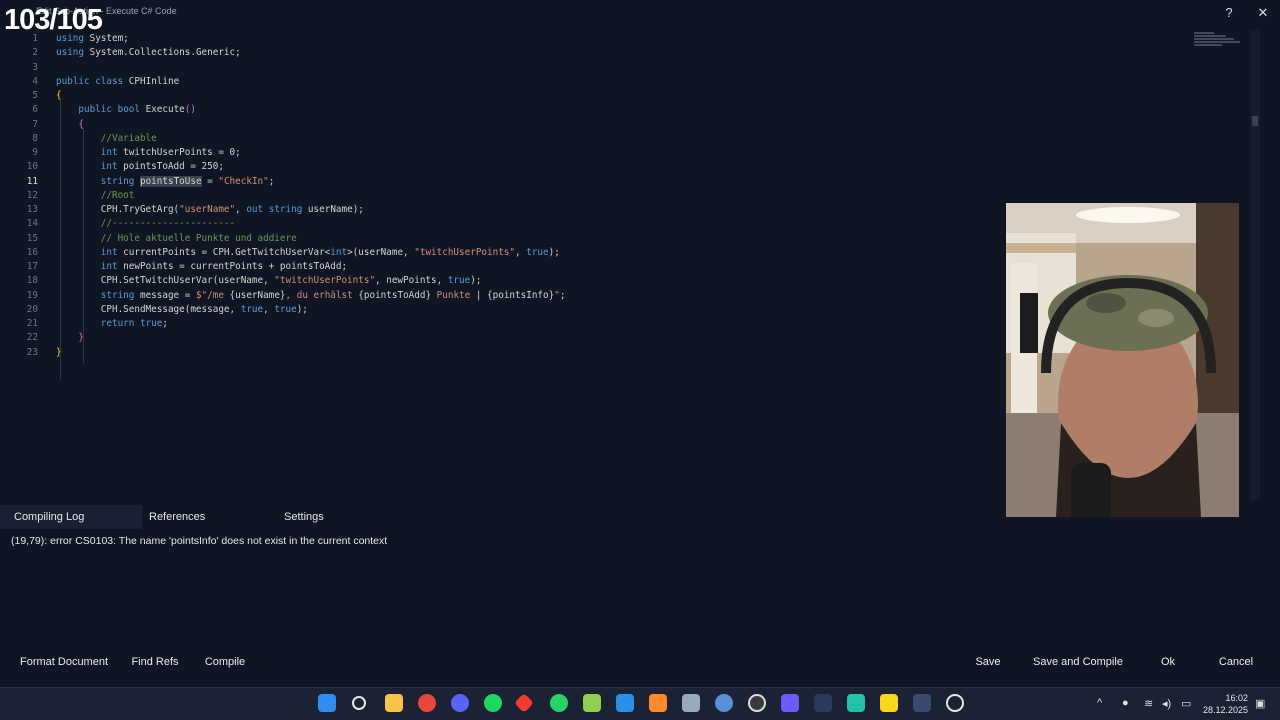 This screenshot has height=720, width=1280. What do you see at coordinates (155, 662) in the screenshot?
I see `find-refs-button: Find Refs` at bounding box center [155, 662].